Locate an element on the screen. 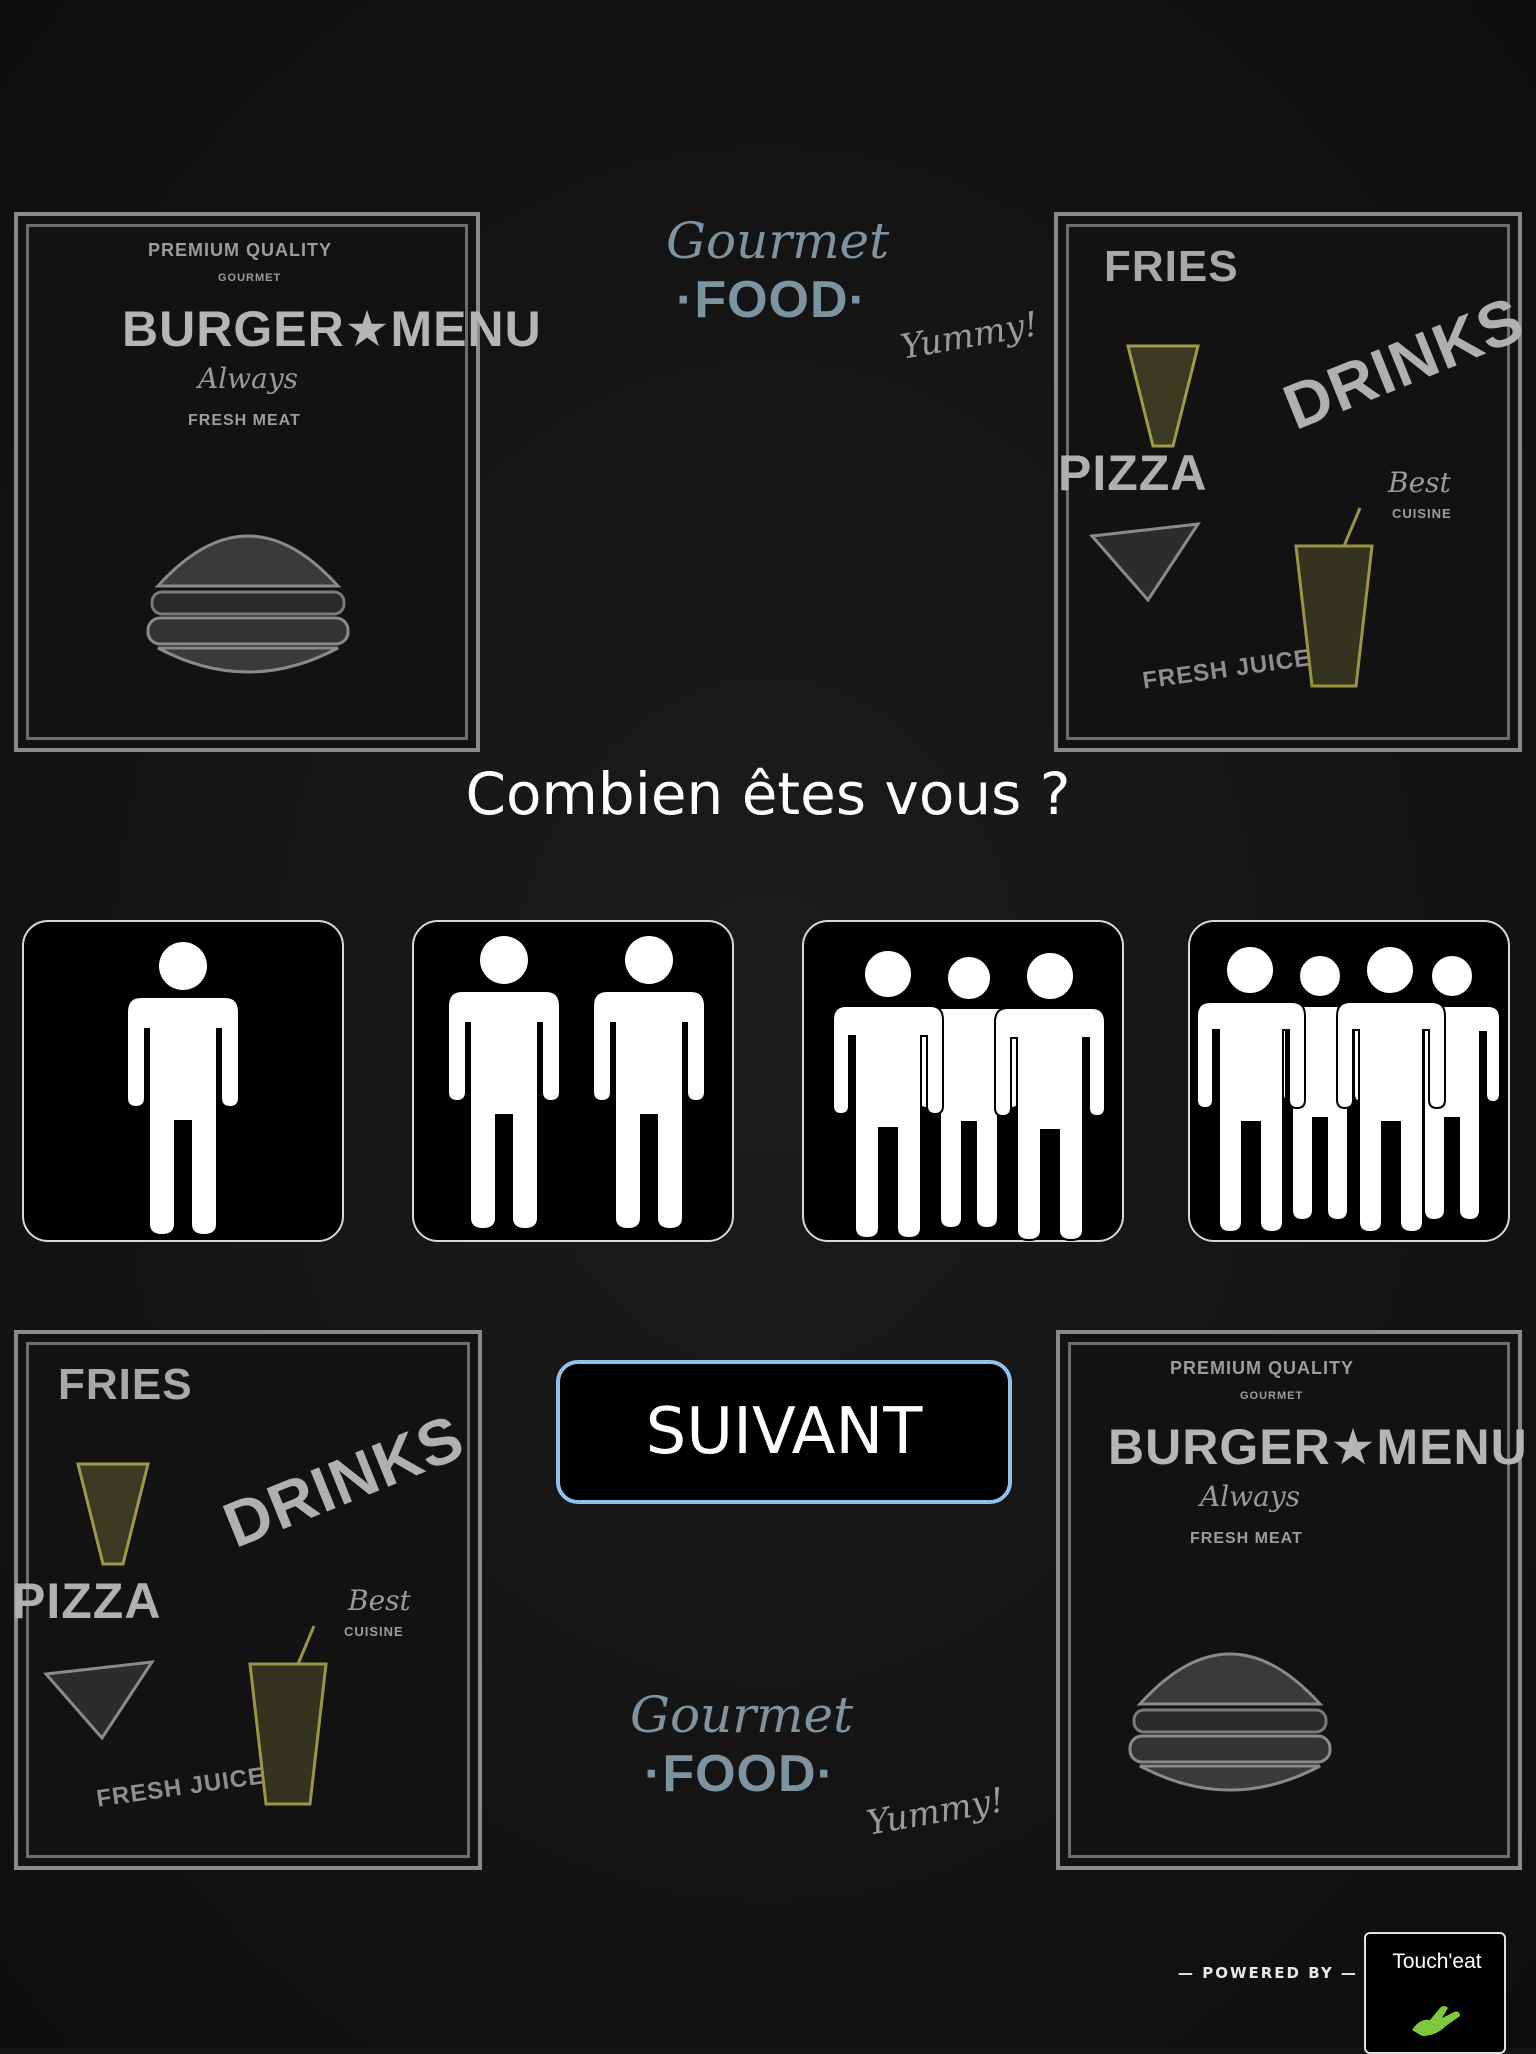 Image resolution: width=1536 pixels, height=2054 pixels. gourmet-script-top: Gourmet is located at coordinates (778, 241).